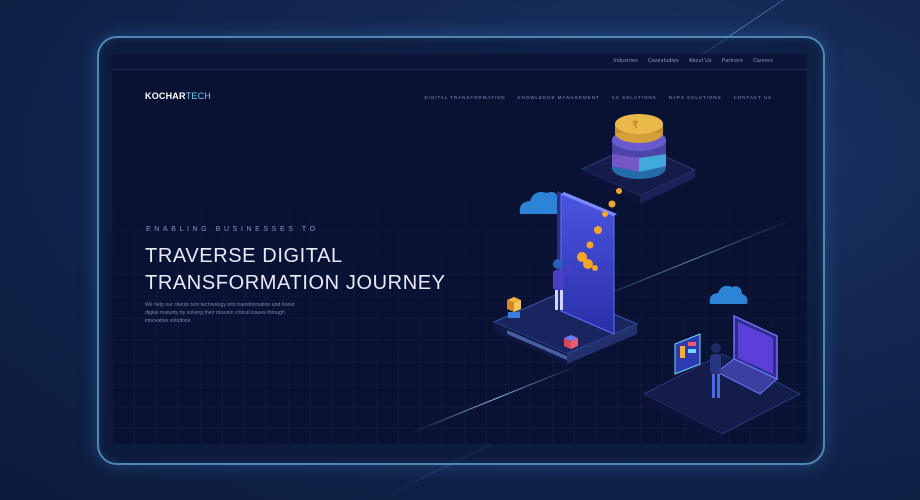 Image resolution: width=920 pixels, height=500 pixels. Describe the element at coordinates (635, 125) in the screenshot. I see `rupee-symbol: ₹` at that location.